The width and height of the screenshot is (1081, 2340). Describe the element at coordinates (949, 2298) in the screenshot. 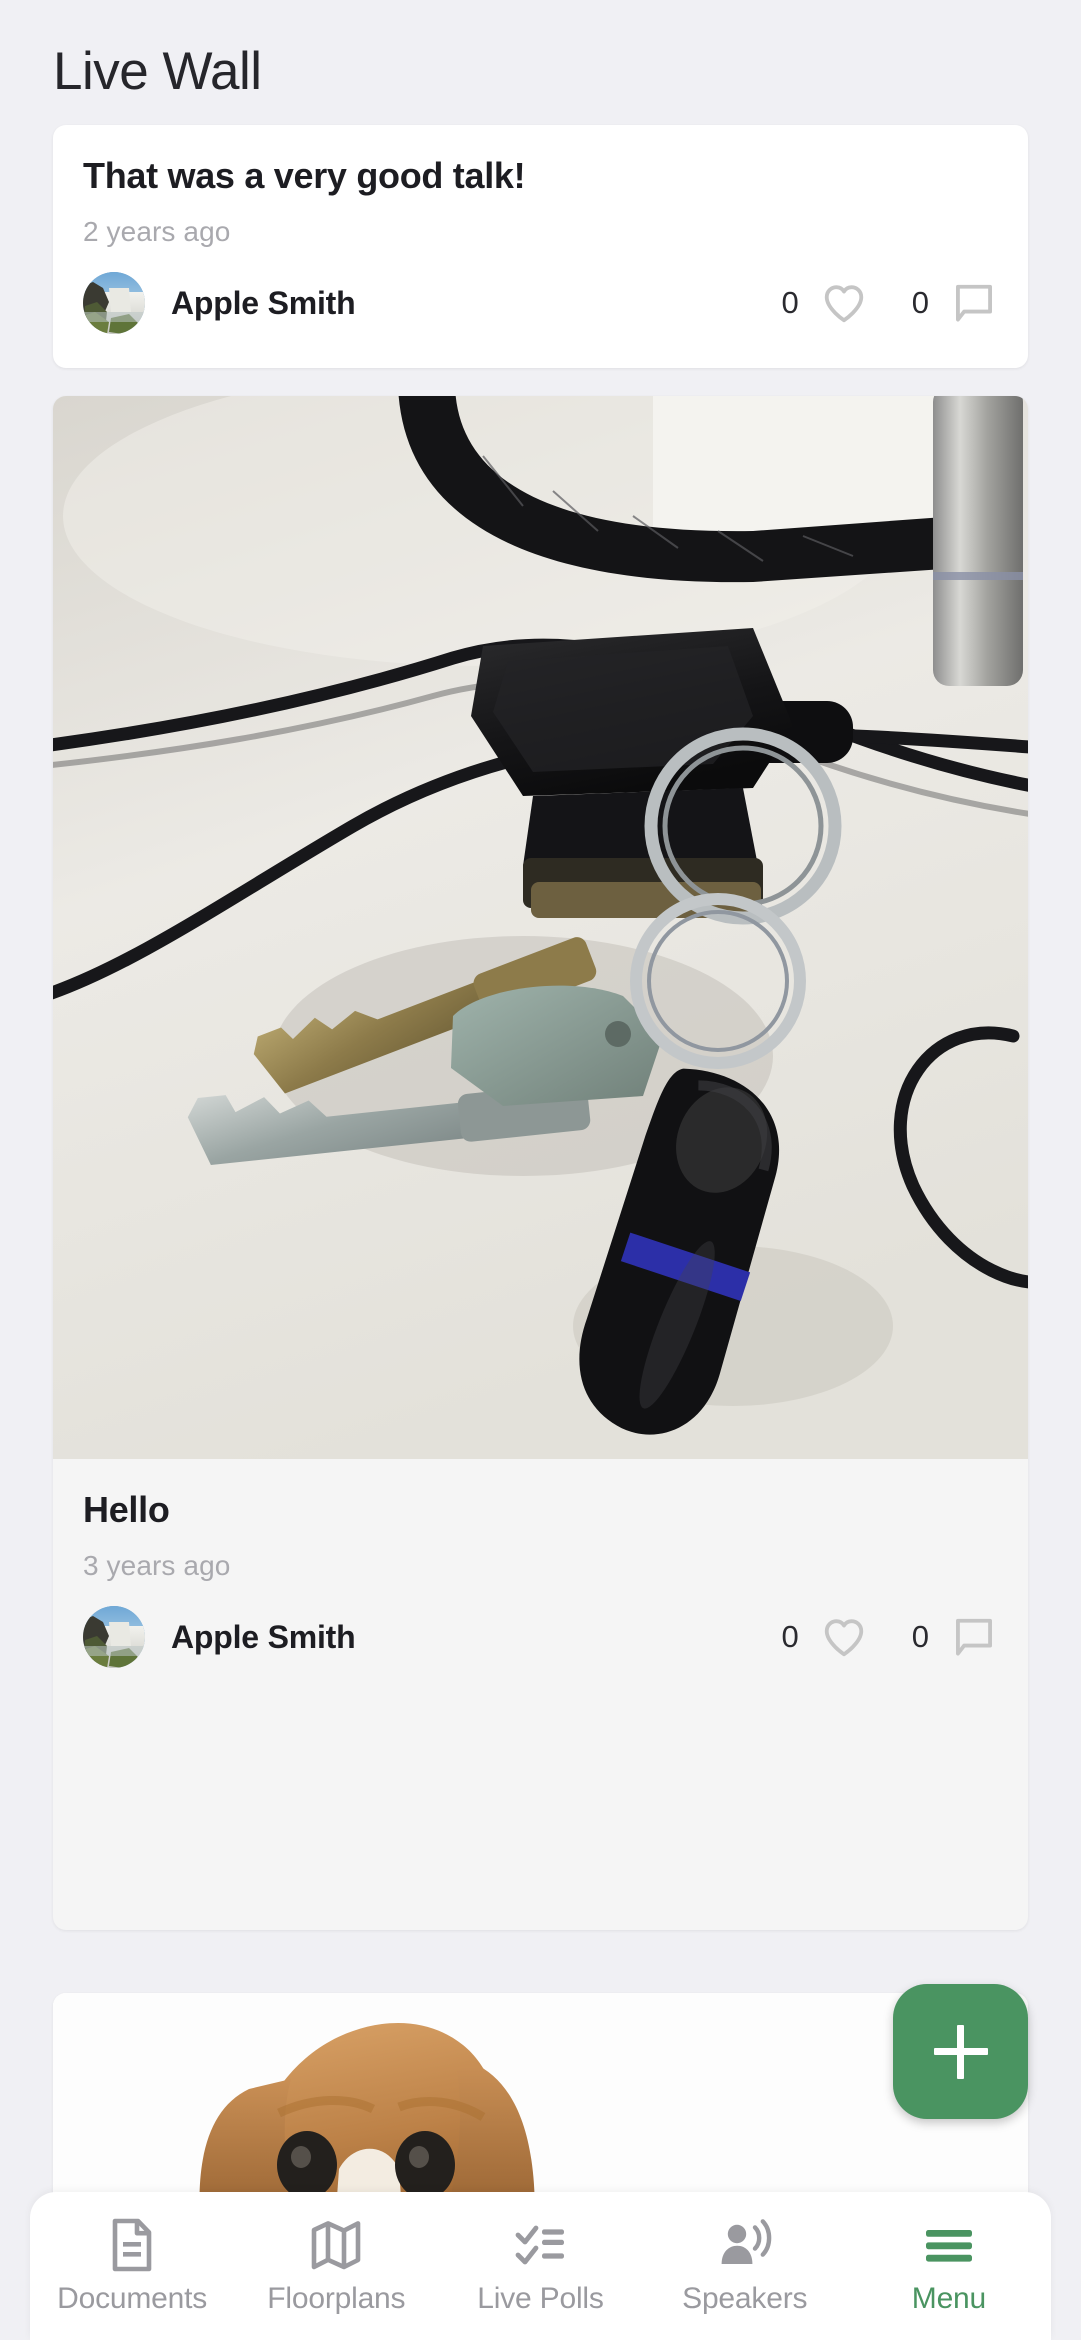

I see `nav-label-menu: Menu` at that location.